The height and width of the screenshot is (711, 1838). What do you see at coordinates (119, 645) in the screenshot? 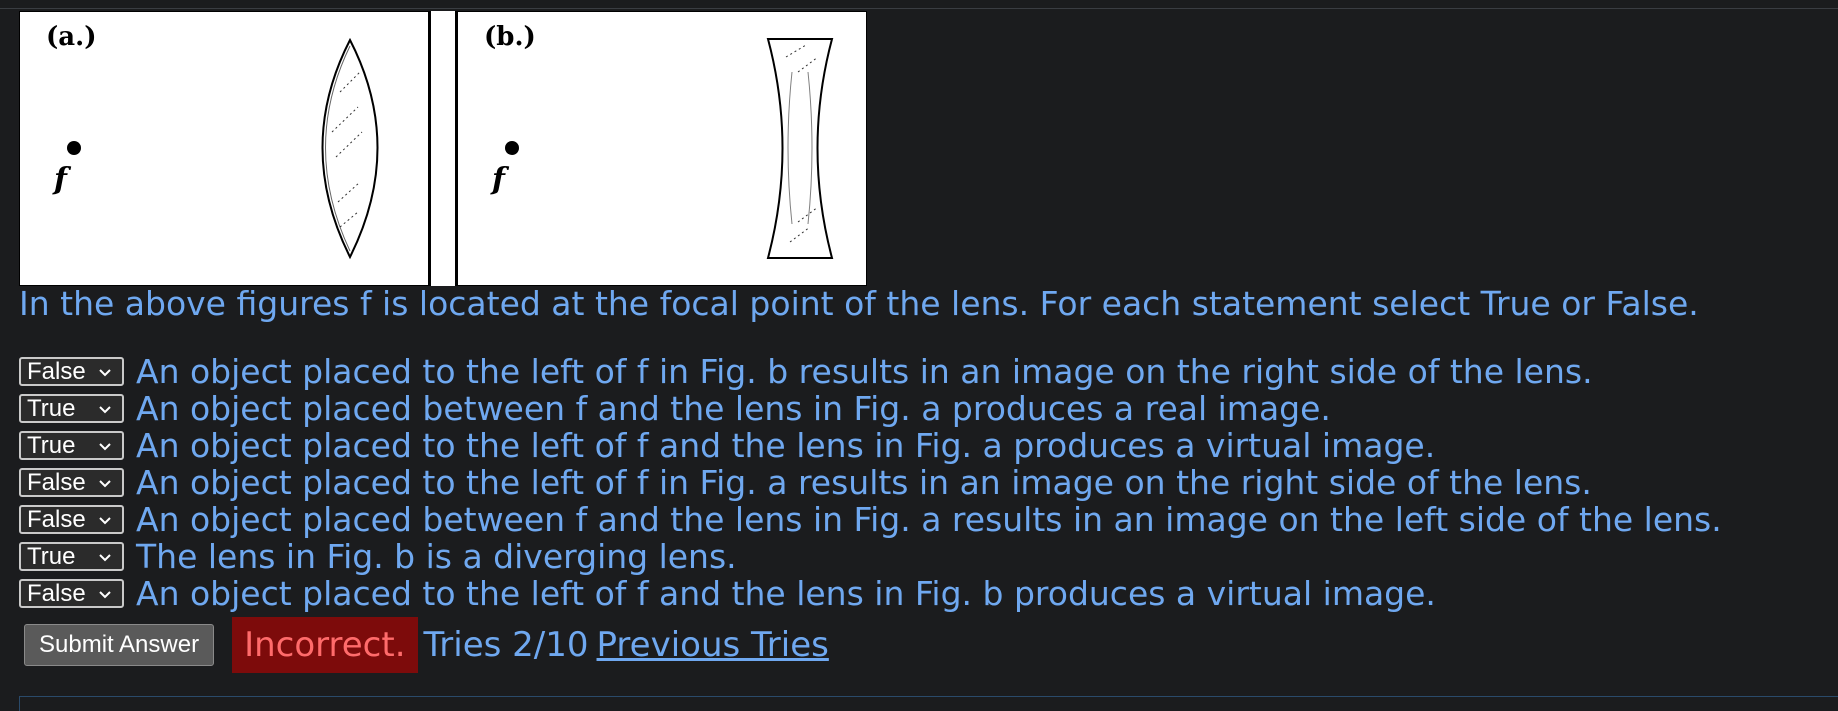
I see `submit-answer-button: Submit Answer` at bounding box center [119, 645].